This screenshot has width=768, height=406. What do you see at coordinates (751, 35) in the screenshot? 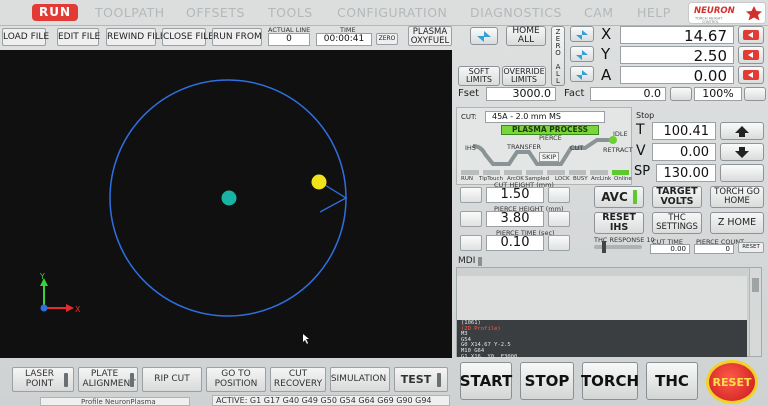
I see `x-zero-icon` at bounding box center [751, 35].